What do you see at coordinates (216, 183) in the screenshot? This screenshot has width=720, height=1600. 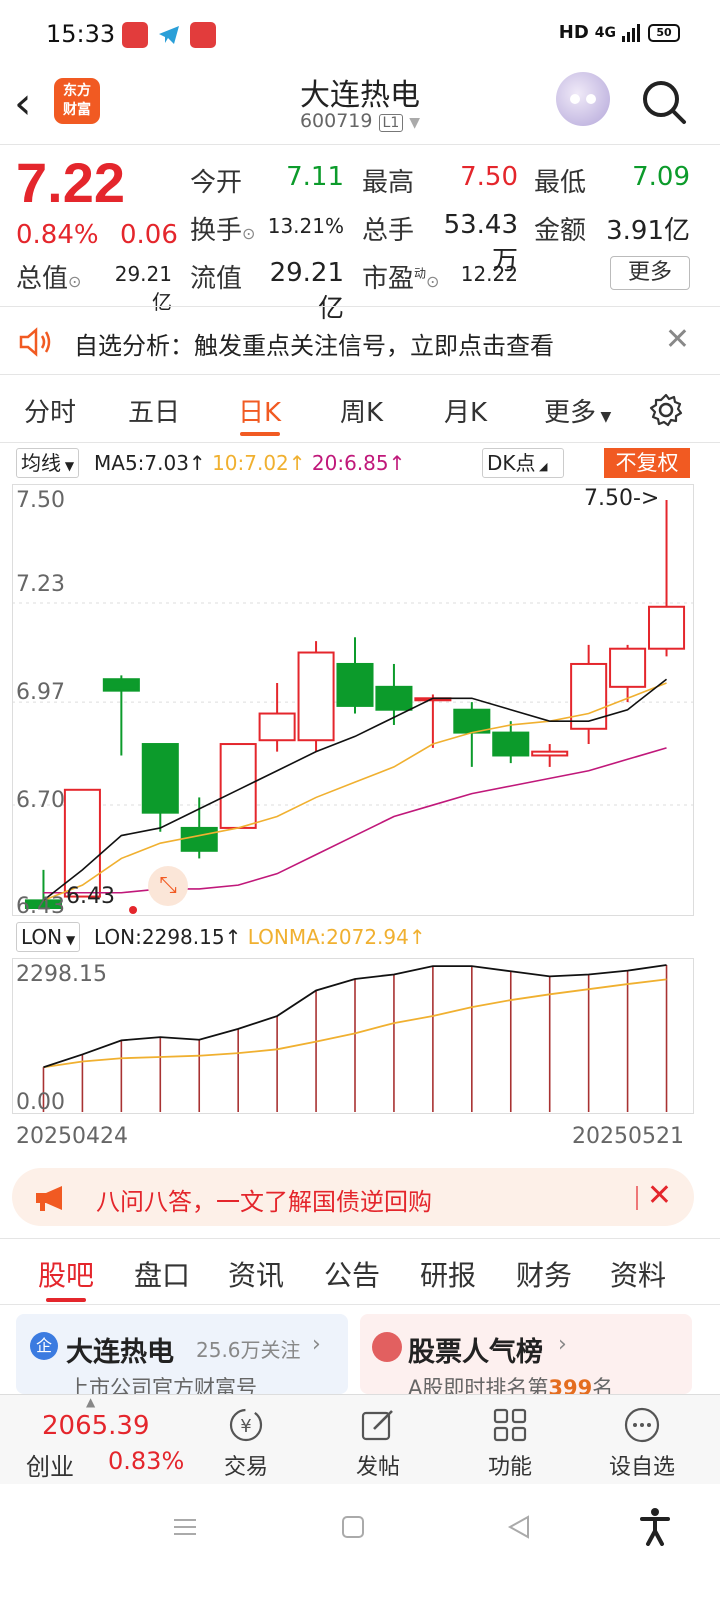 I see `open-label: 今开` at bounding box center [216, 183].